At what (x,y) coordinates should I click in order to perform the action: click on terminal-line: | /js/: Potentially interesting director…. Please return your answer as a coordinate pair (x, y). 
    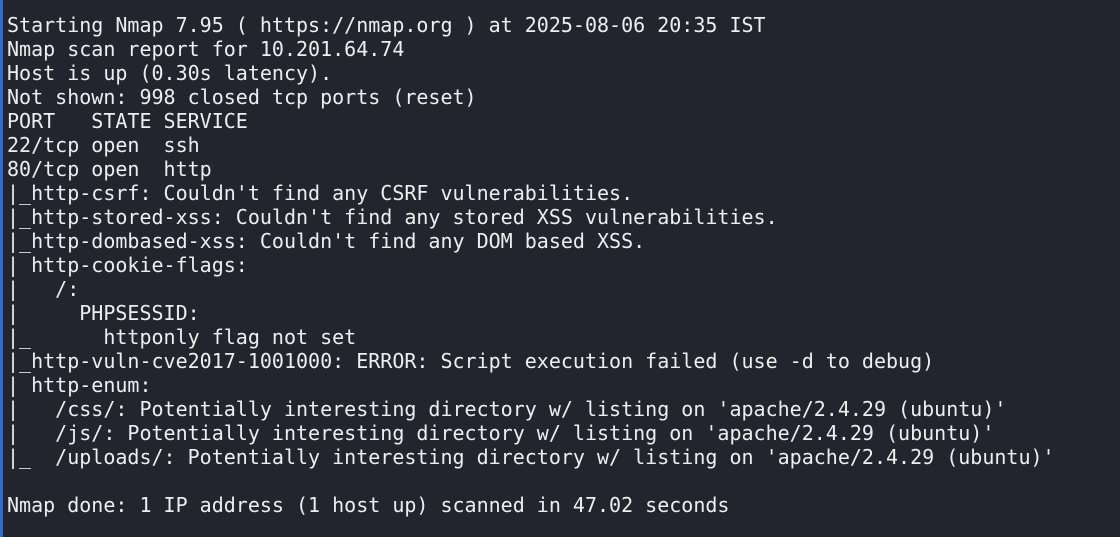
    Looking at the image, I should click on (501, 433).